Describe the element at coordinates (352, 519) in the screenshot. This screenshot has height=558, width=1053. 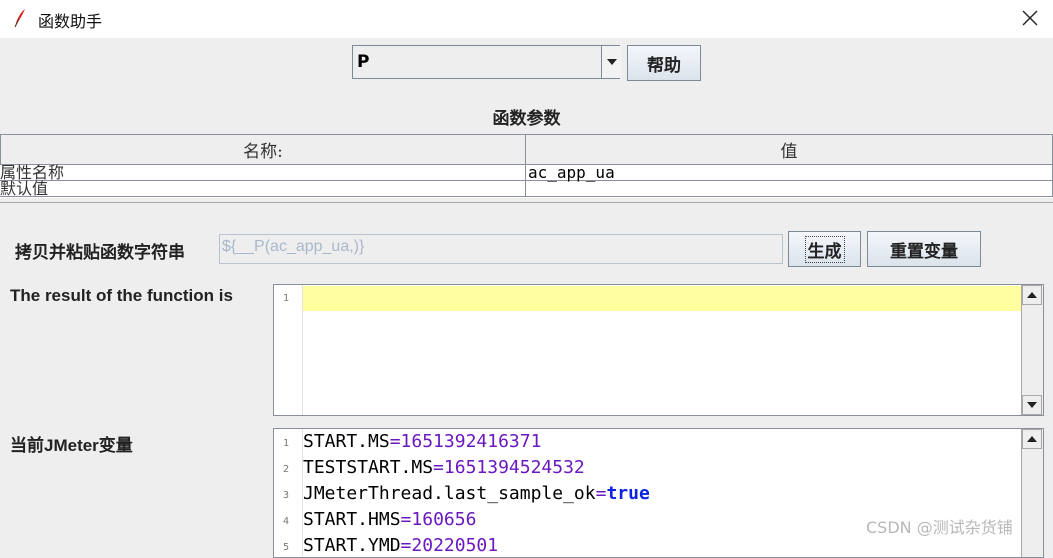
I see `variable-key: START.HMS` at that location.